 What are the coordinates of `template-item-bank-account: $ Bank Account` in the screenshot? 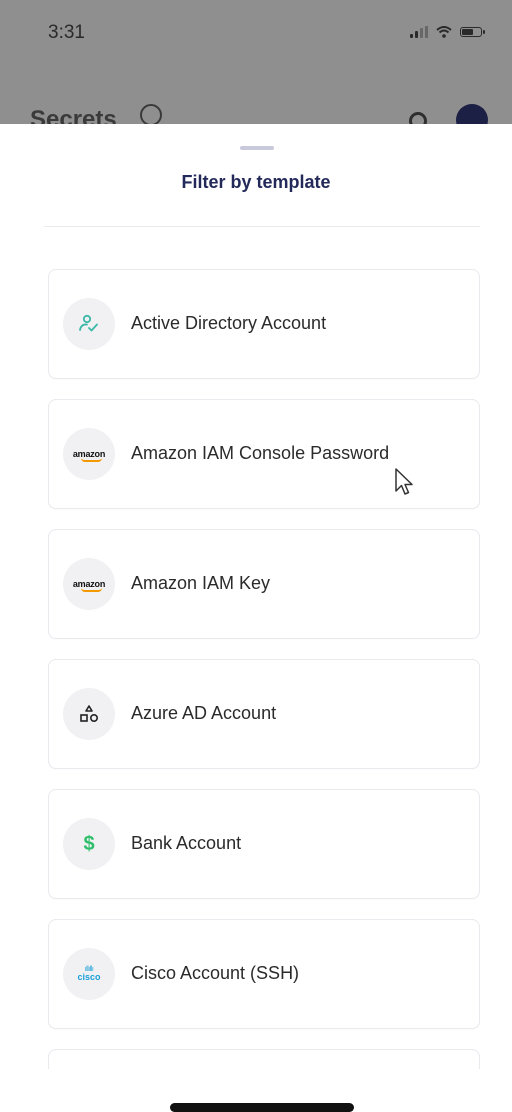 It's located at (264, 844).